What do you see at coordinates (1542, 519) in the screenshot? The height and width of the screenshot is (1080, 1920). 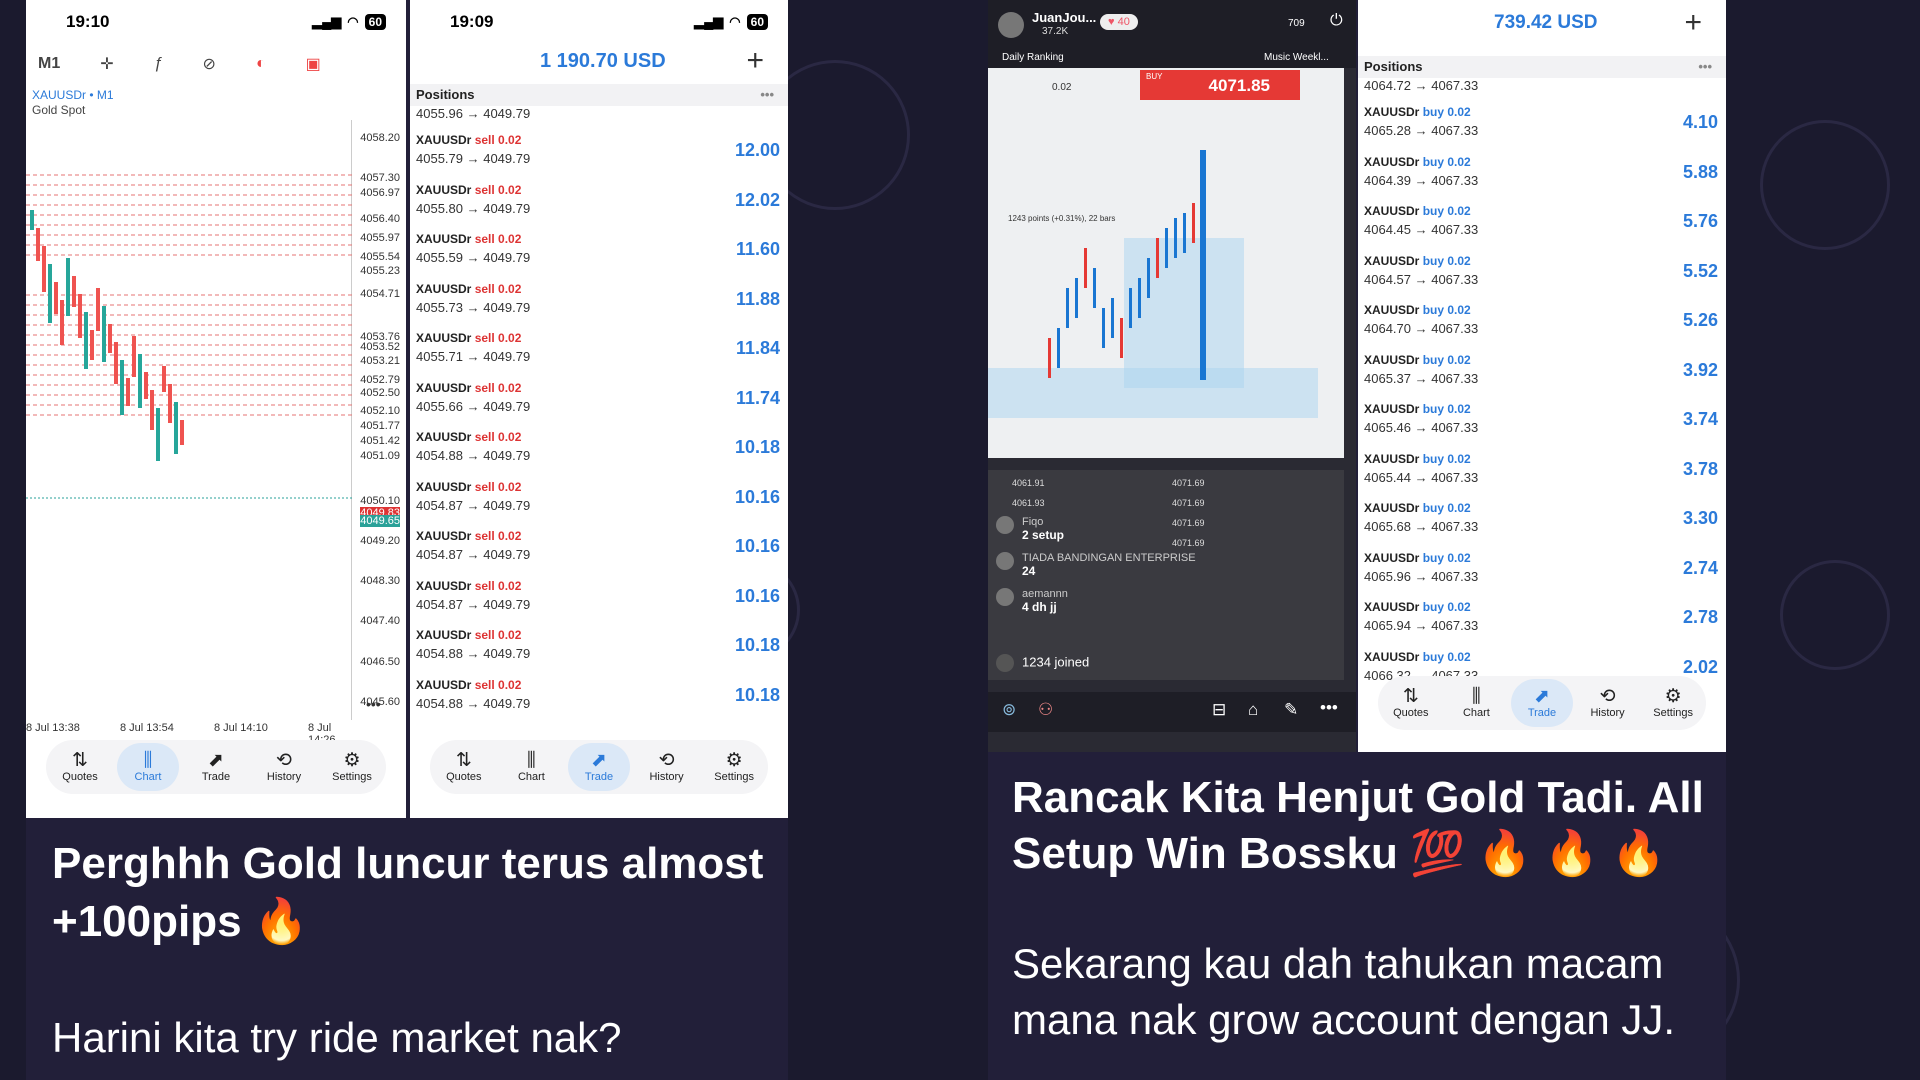 I see `position-row: XAUUSDr buy 0.02 4065.68 → 4067.33 3.30` at bounding box center [1542, 519].